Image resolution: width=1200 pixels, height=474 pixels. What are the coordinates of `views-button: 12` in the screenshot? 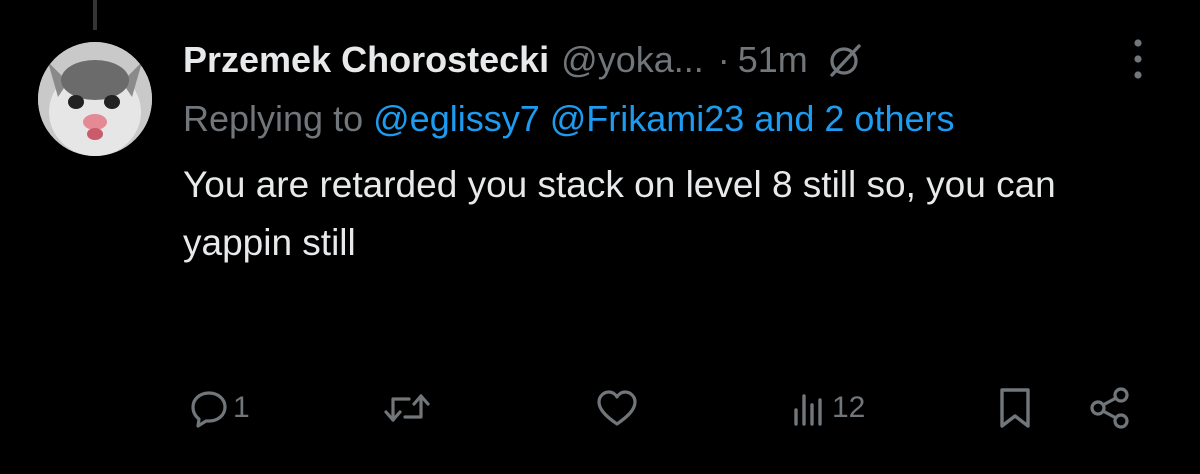 It's located at (826, 408).